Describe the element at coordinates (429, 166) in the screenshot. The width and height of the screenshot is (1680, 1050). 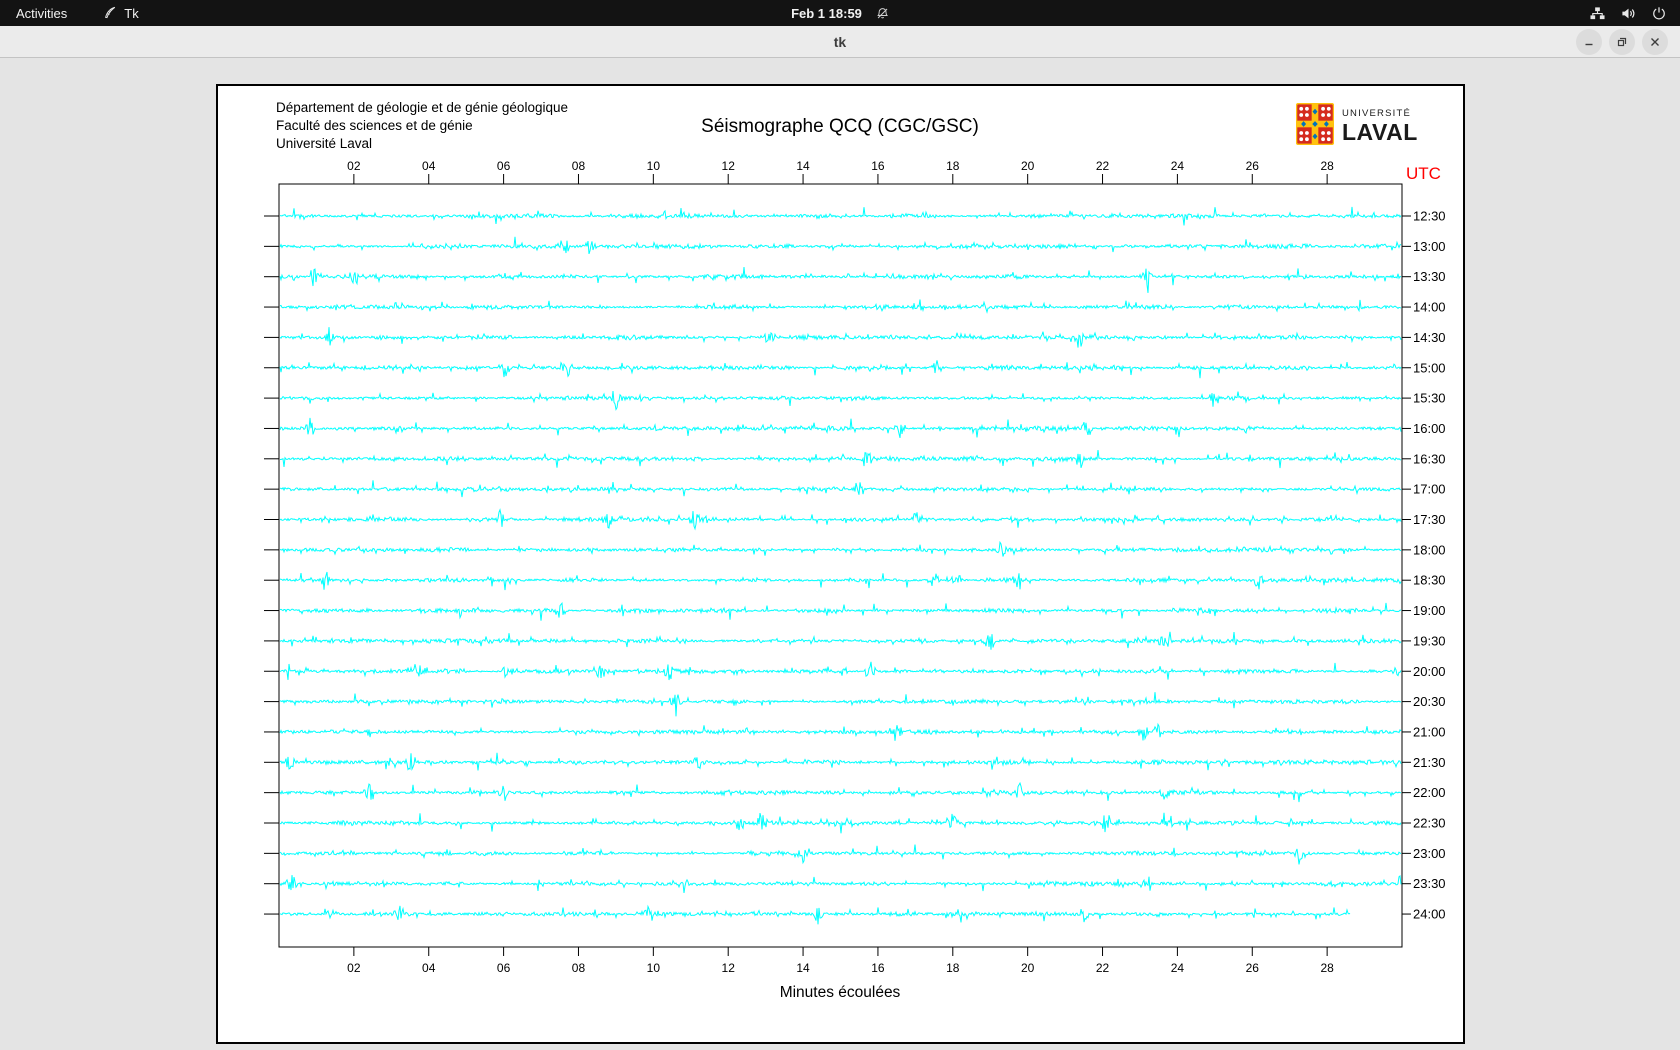
I see `x-tick-label-top: 04` at that location.